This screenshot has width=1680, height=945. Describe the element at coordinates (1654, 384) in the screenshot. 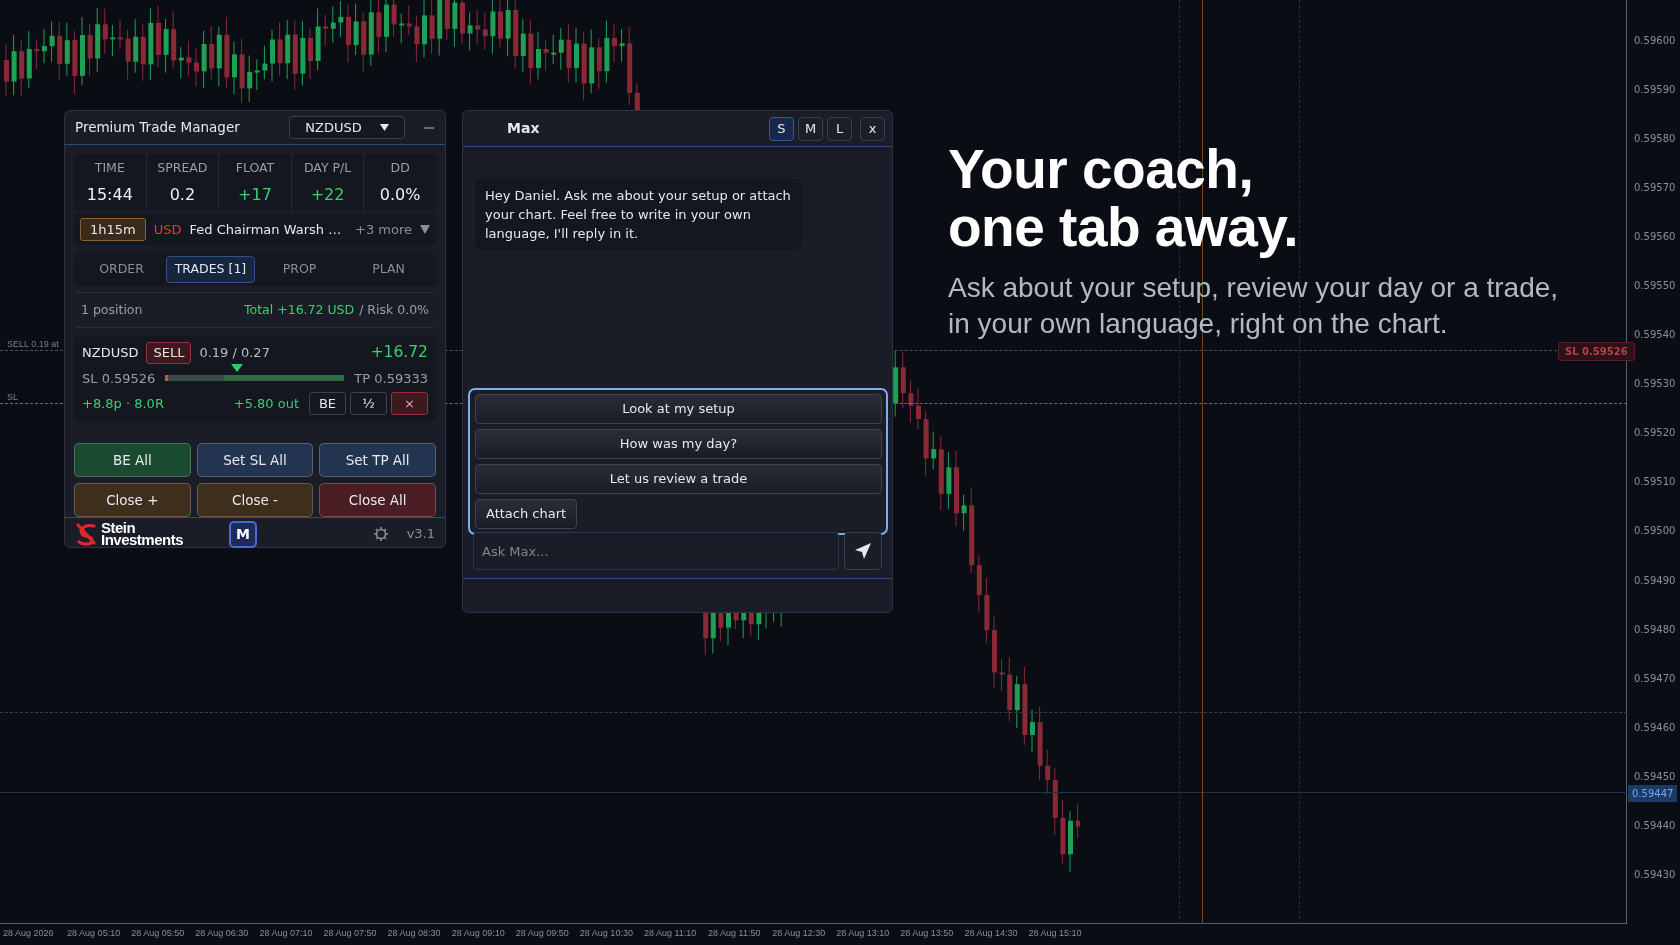

I see `price-label: 0.59530` at that location.